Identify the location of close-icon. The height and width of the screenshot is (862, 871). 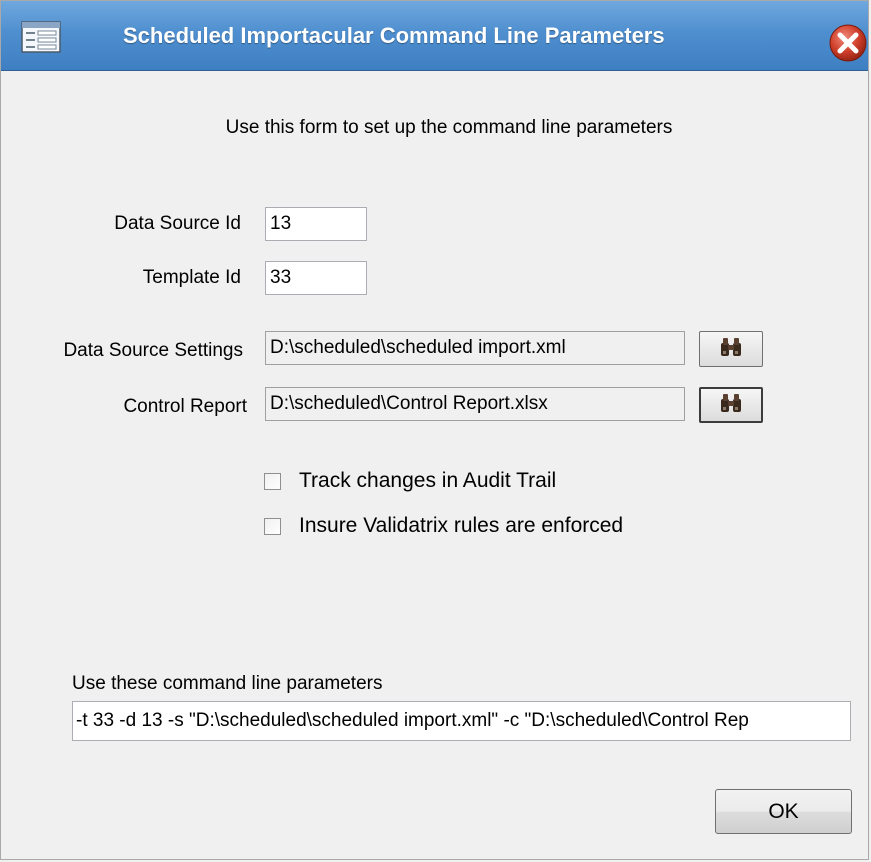
(848, 43).